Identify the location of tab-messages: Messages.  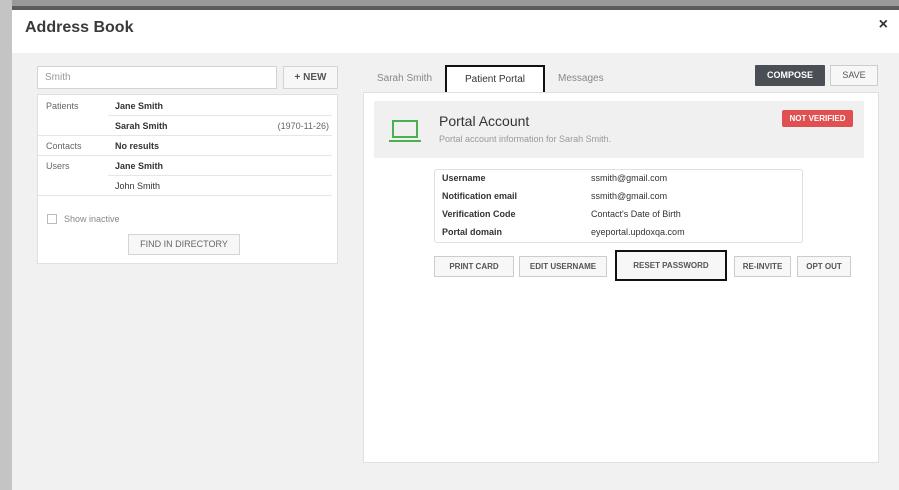
(581, 78).